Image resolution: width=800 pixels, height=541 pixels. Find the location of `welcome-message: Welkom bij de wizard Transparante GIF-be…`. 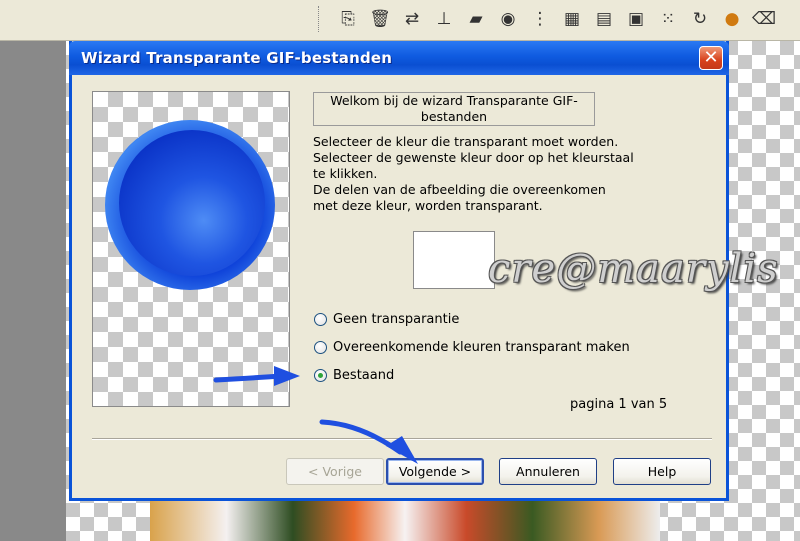

welcome-message: Welkom bij de wizard Transparante GIF-be… is located at coordinates (454, 109).